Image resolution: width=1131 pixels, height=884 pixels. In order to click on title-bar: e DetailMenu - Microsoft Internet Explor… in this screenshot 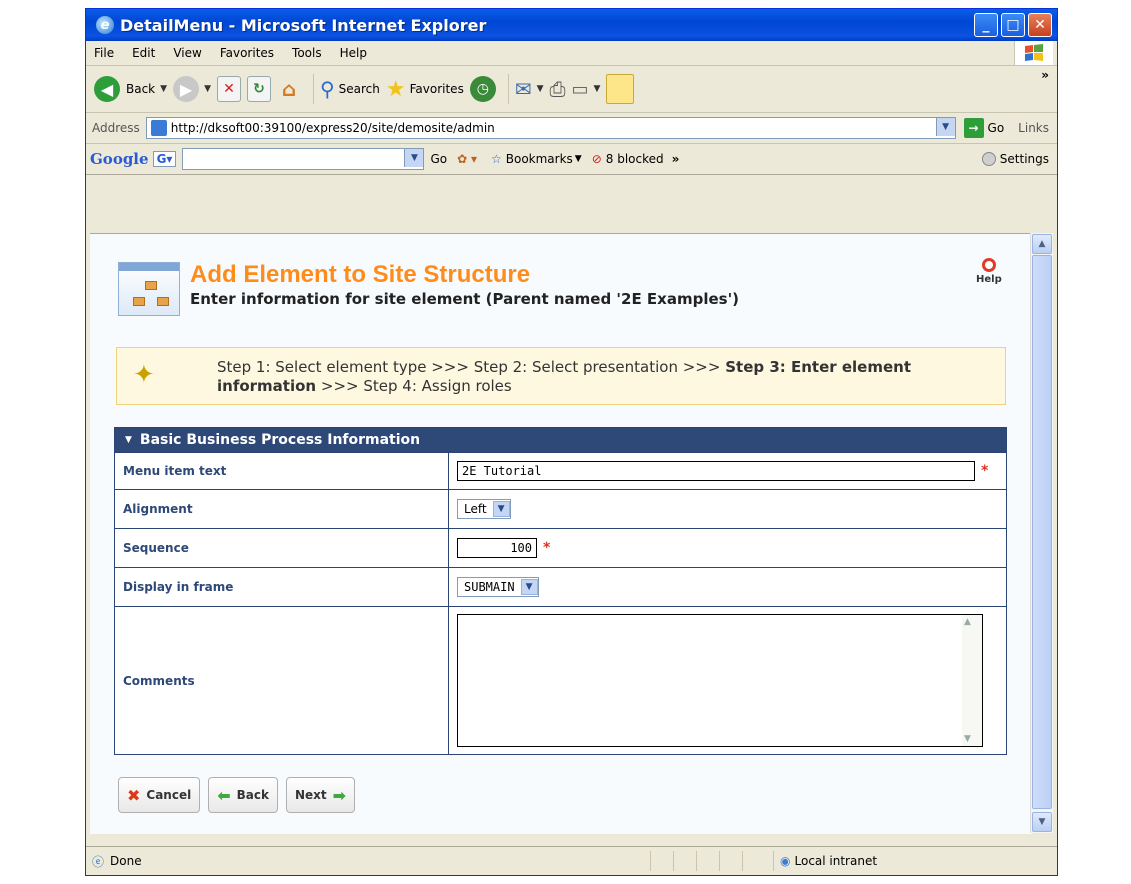, I will do `click(571, 25)`.